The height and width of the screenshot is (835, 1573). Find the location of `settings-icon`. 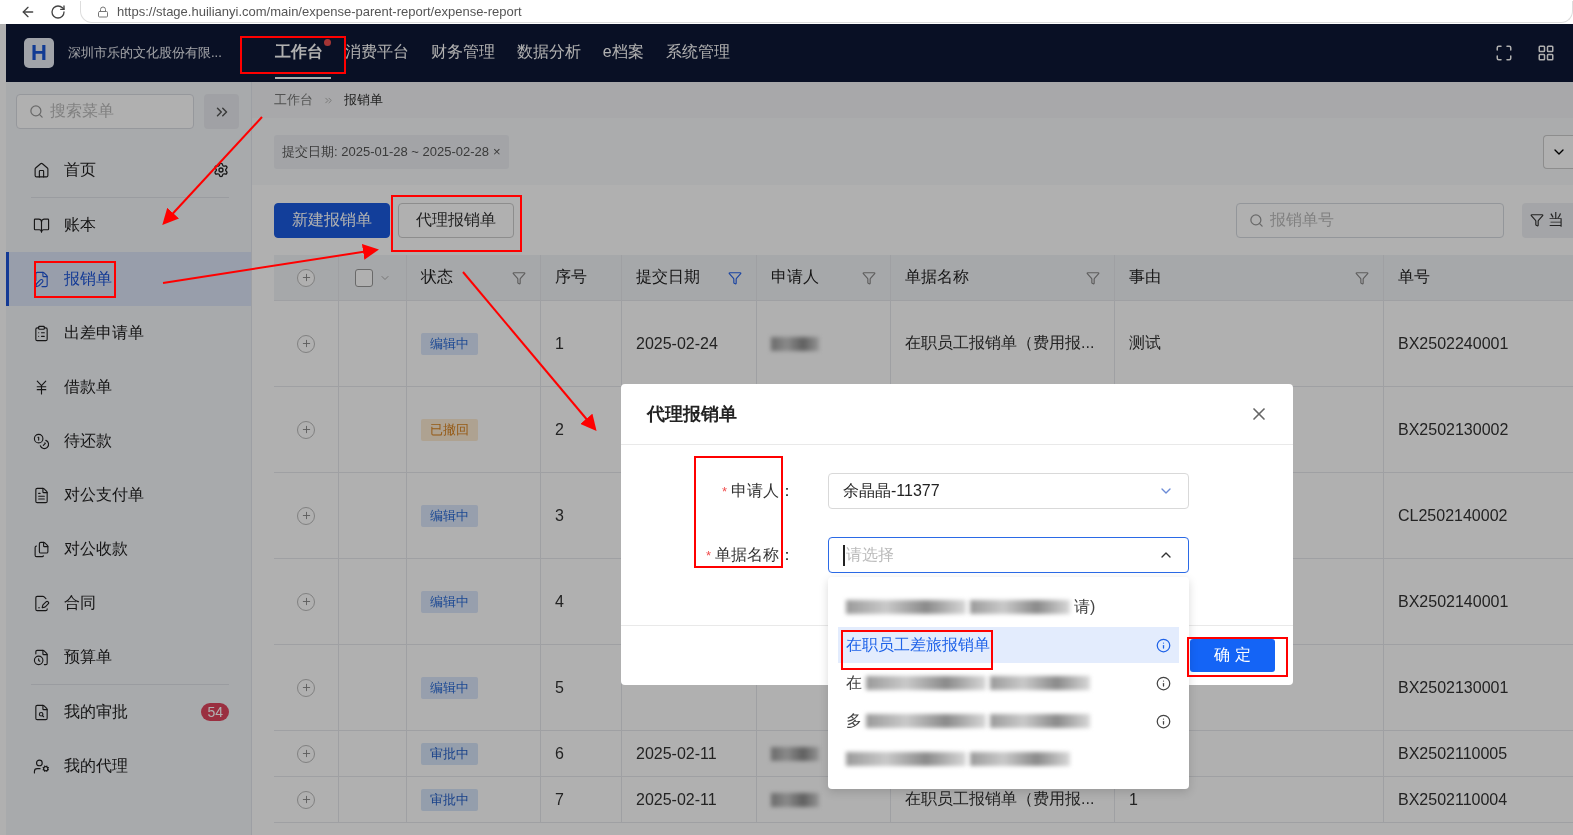

settings-icon is located at coordinates (221, 170).